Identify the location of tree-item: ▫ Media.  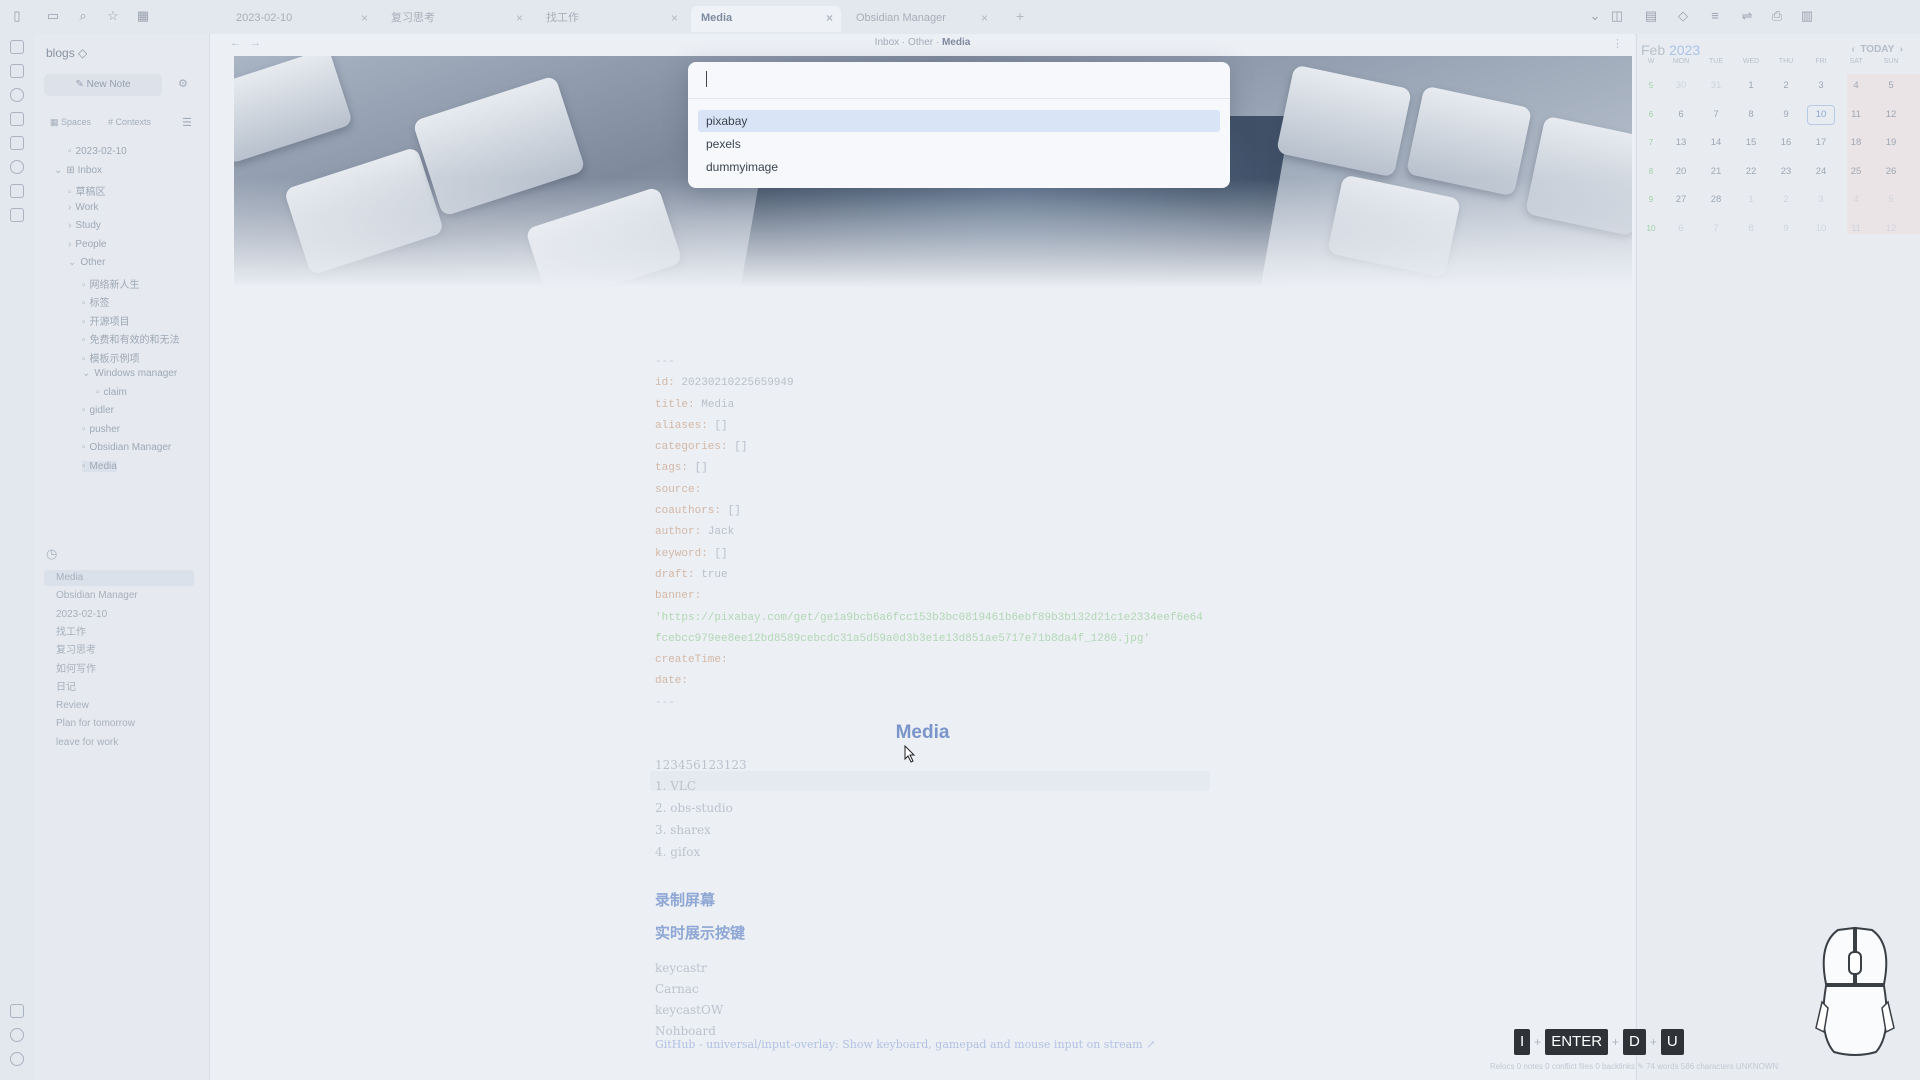
(99, 466).